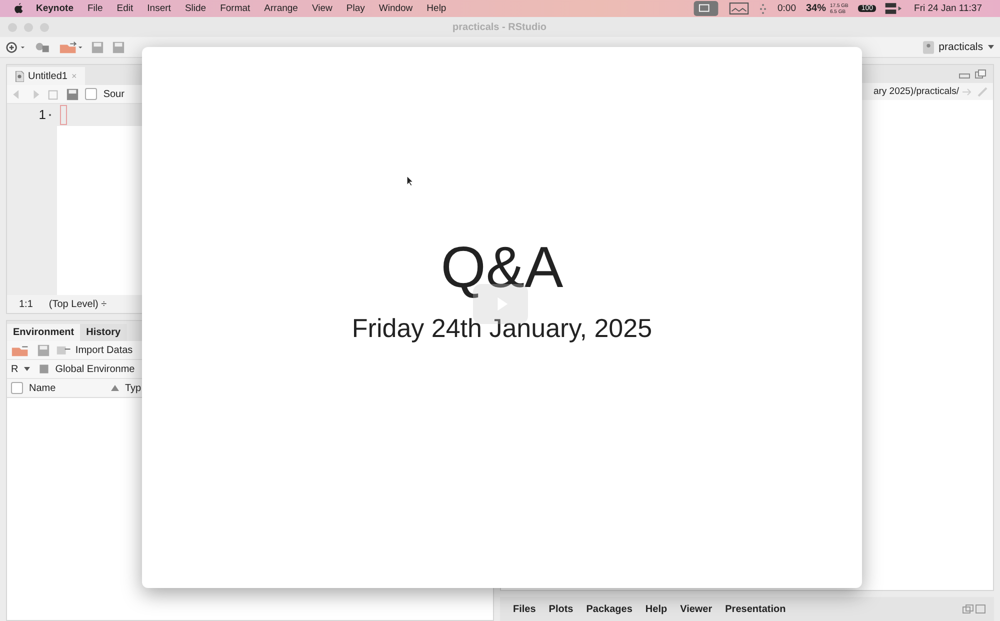 This screenshot has height=621, width=1000. What do you see at coordinates (42, 114) in the screenshot?
I see `line-number: 1` at bounding box center [42, 114].